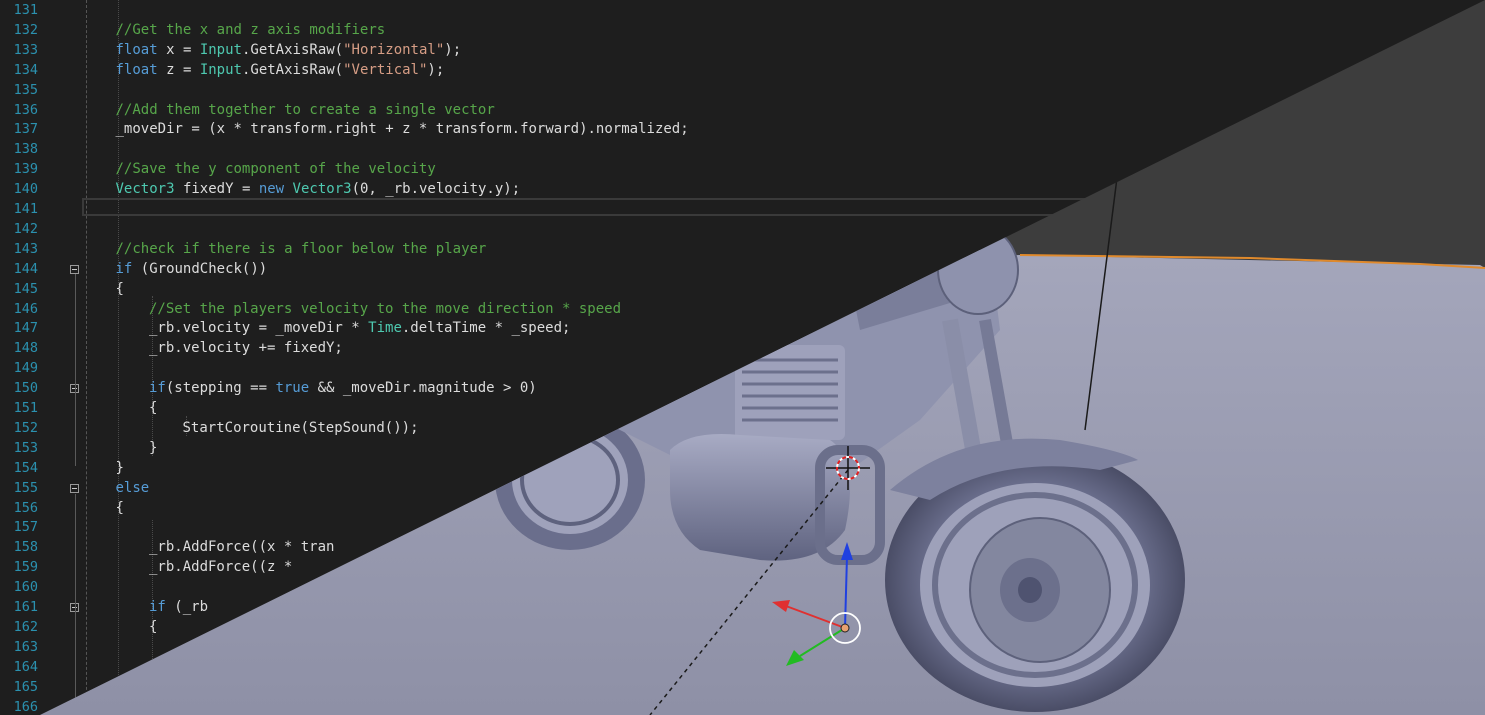 The height and width of the screenshot is (715, 1485). Describe the element at coordinates (25, 447) in the screenshot. I see `line-number: 153` at that location.